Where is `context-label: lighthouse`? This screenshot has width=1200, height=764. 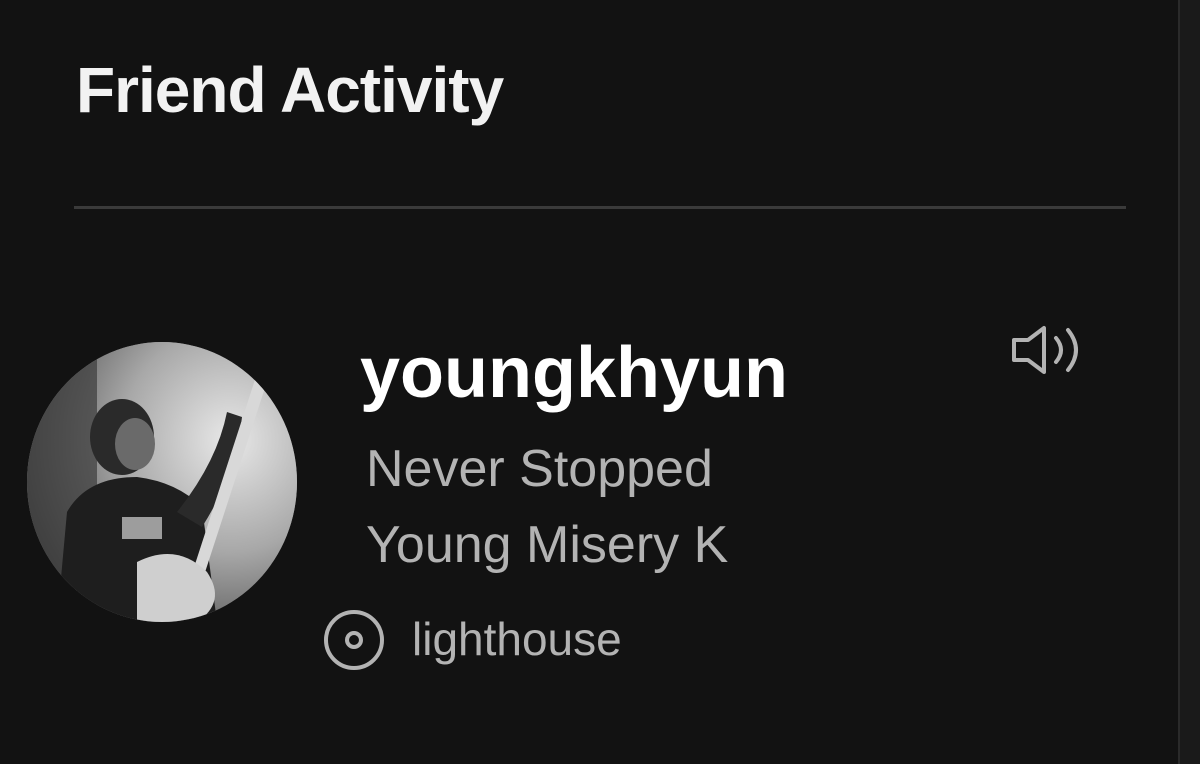
context-label: lighthouse is located at coordinates (517, 639).